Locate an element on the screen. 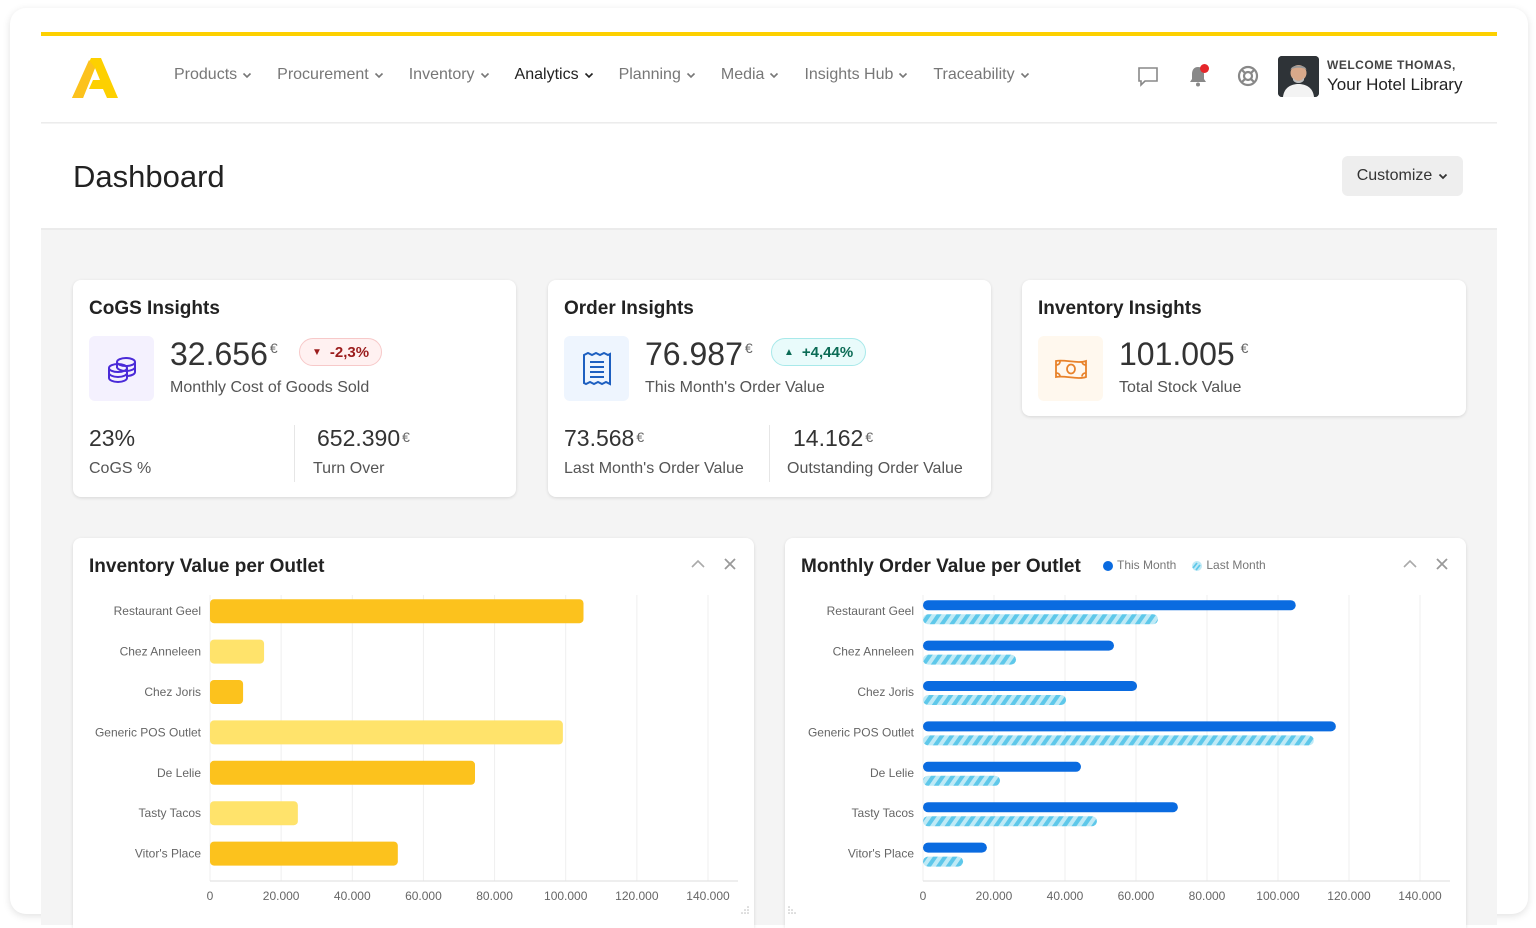 The width and height of the screenshot is (1536, 928). nav-item-products: Products is located at coordinates (213, 75).